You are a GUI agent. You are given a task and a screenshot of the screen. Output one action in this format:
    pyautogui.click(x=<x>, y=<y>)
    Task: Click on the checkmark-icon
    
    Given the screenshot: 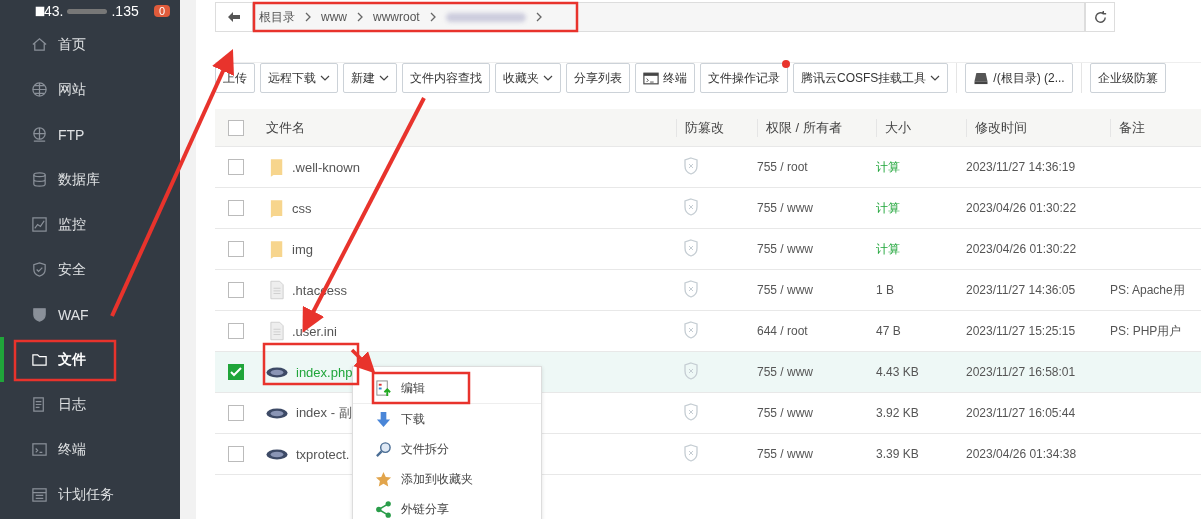 What is the action you would take?
    pyautogui.click(x=236, y=372)
    